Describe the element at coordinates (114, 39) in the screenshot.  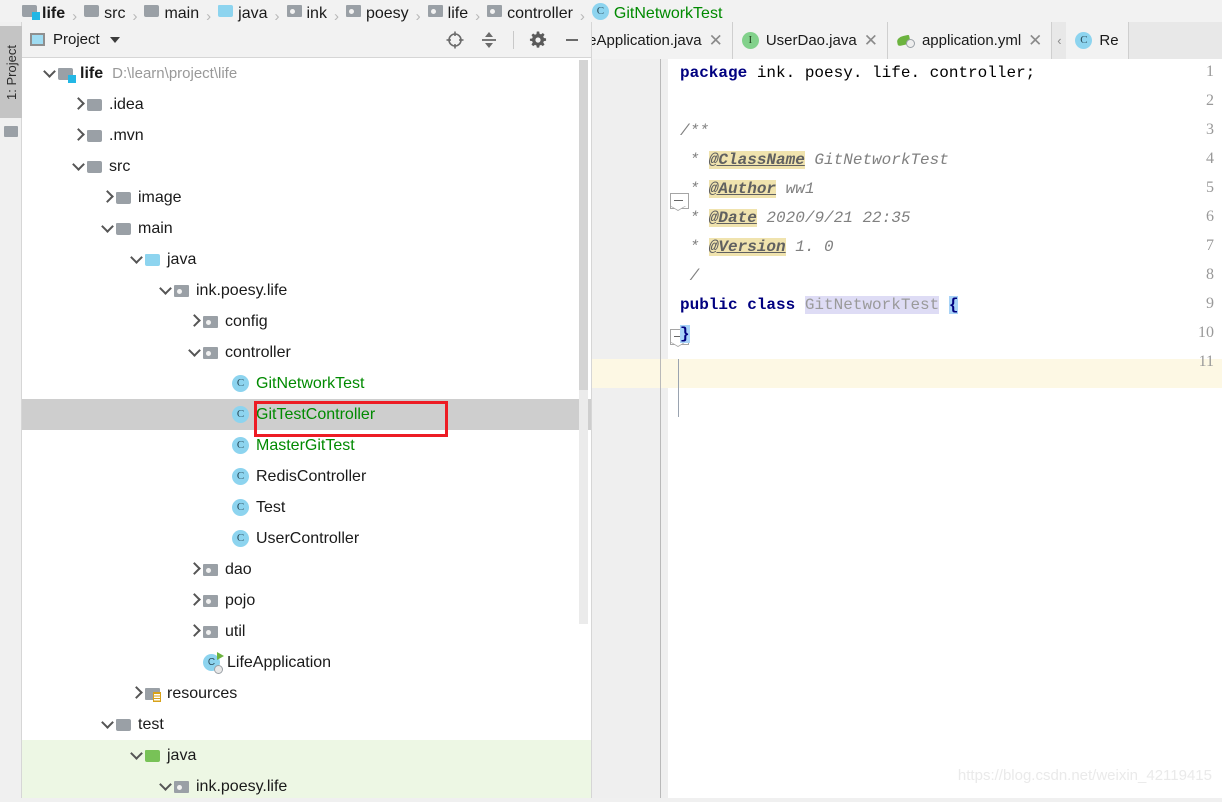
I see `chevron-down-icon` at that location.